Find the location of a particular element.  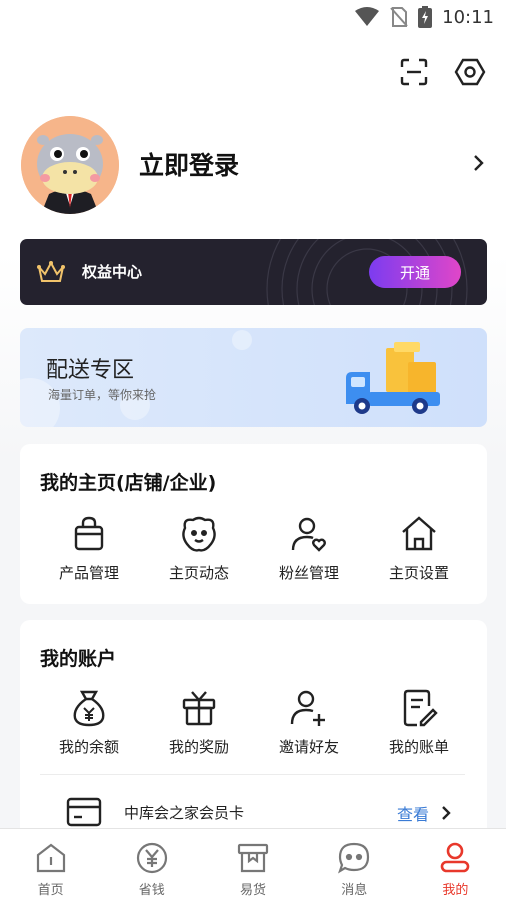

scan-icon is located at coordinates (414, 72).